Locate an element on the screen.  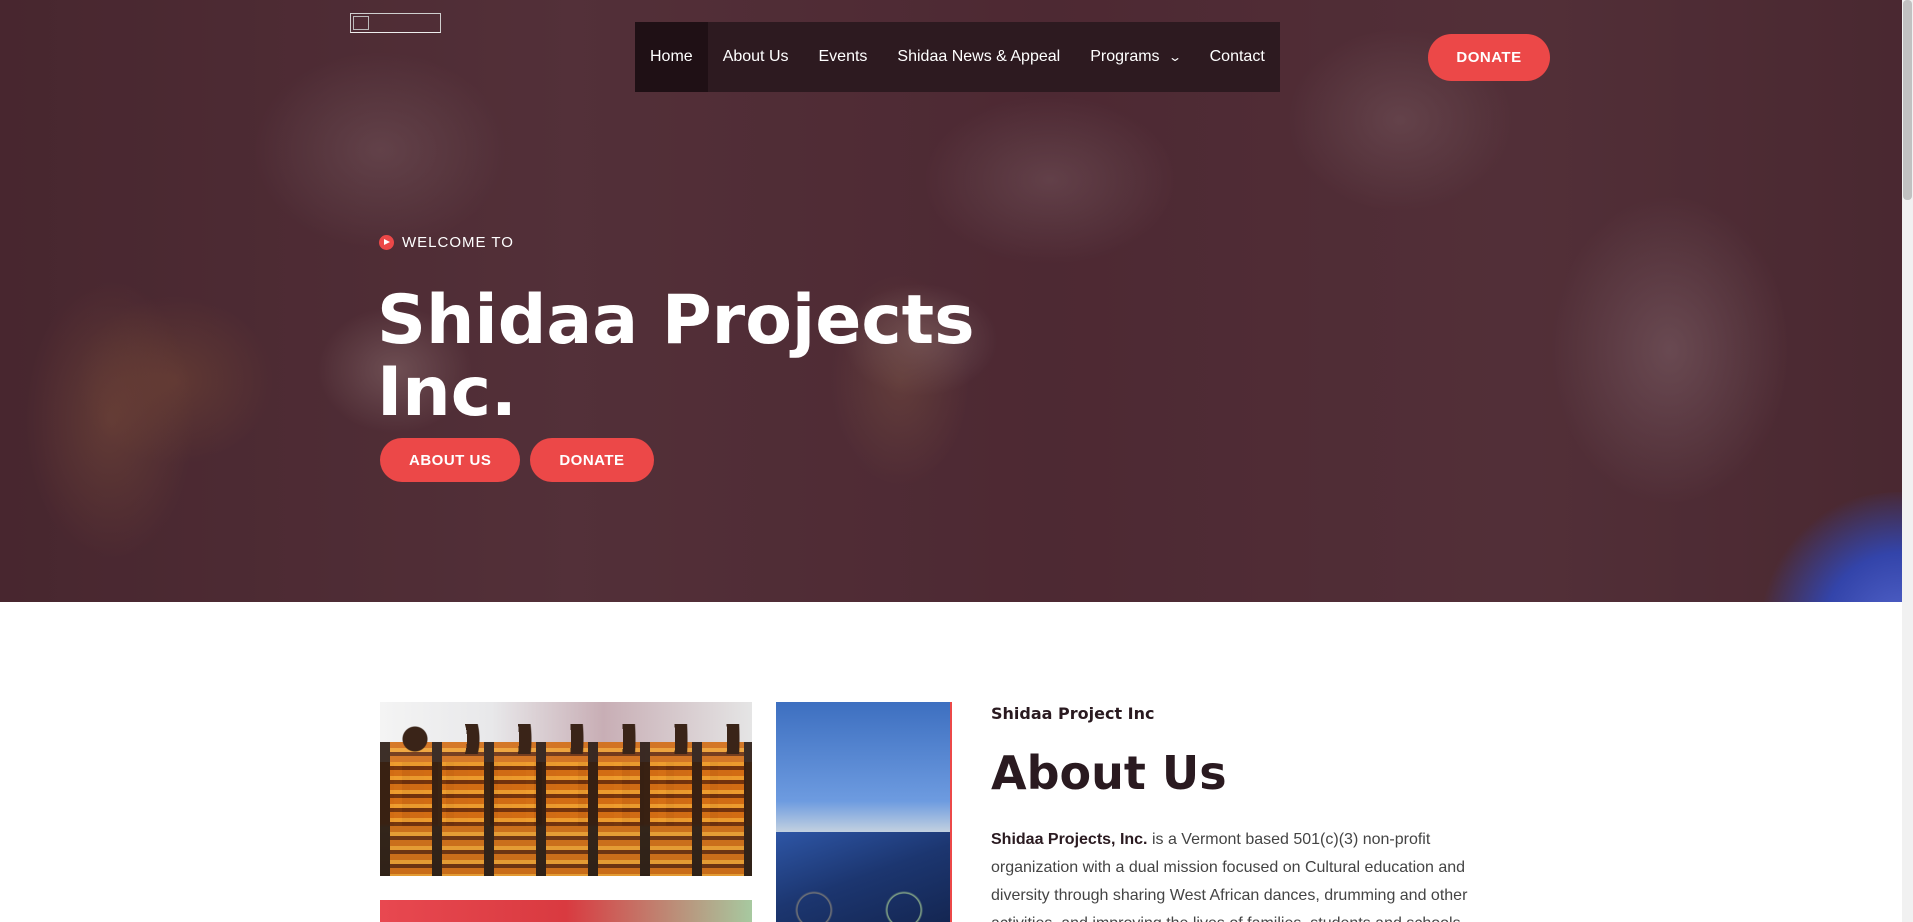
photo-people is located at coordinates (566, 809).